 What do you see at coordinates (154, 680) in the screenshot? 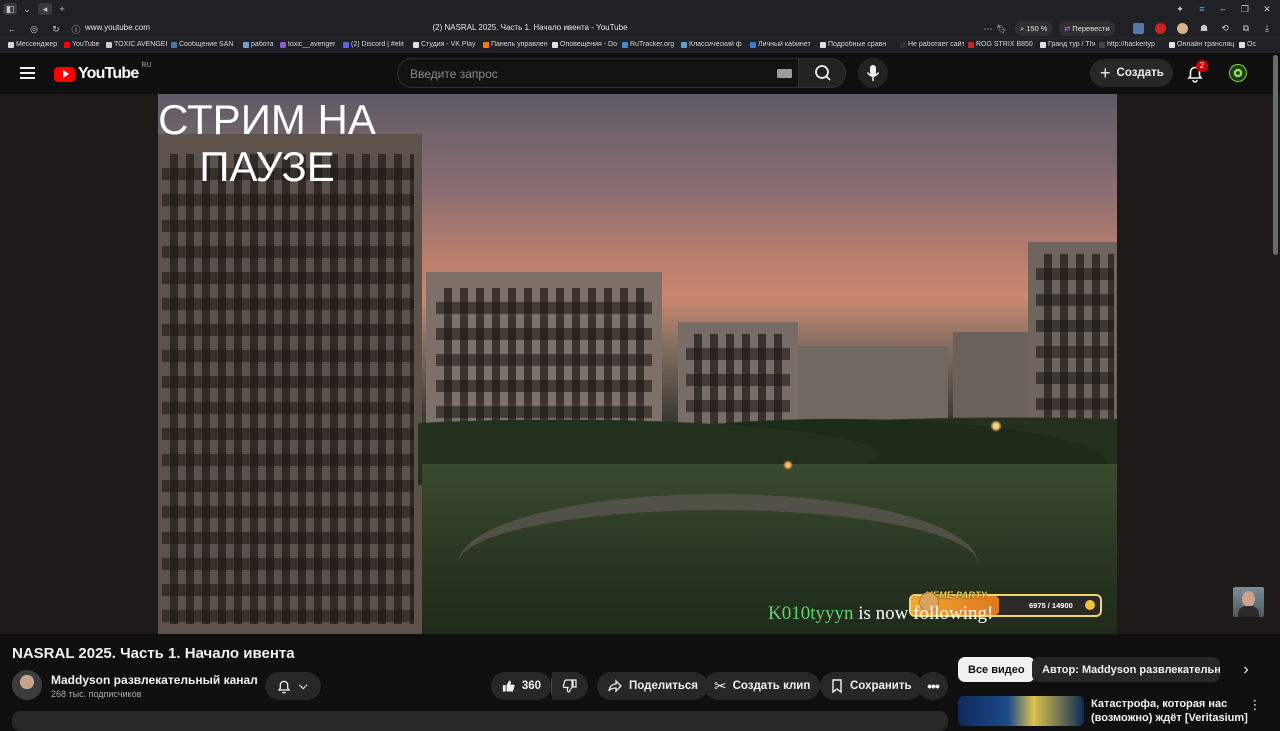
I see `channel-name: Maddyson развлекательный канал` at bounding box center [154, 680].